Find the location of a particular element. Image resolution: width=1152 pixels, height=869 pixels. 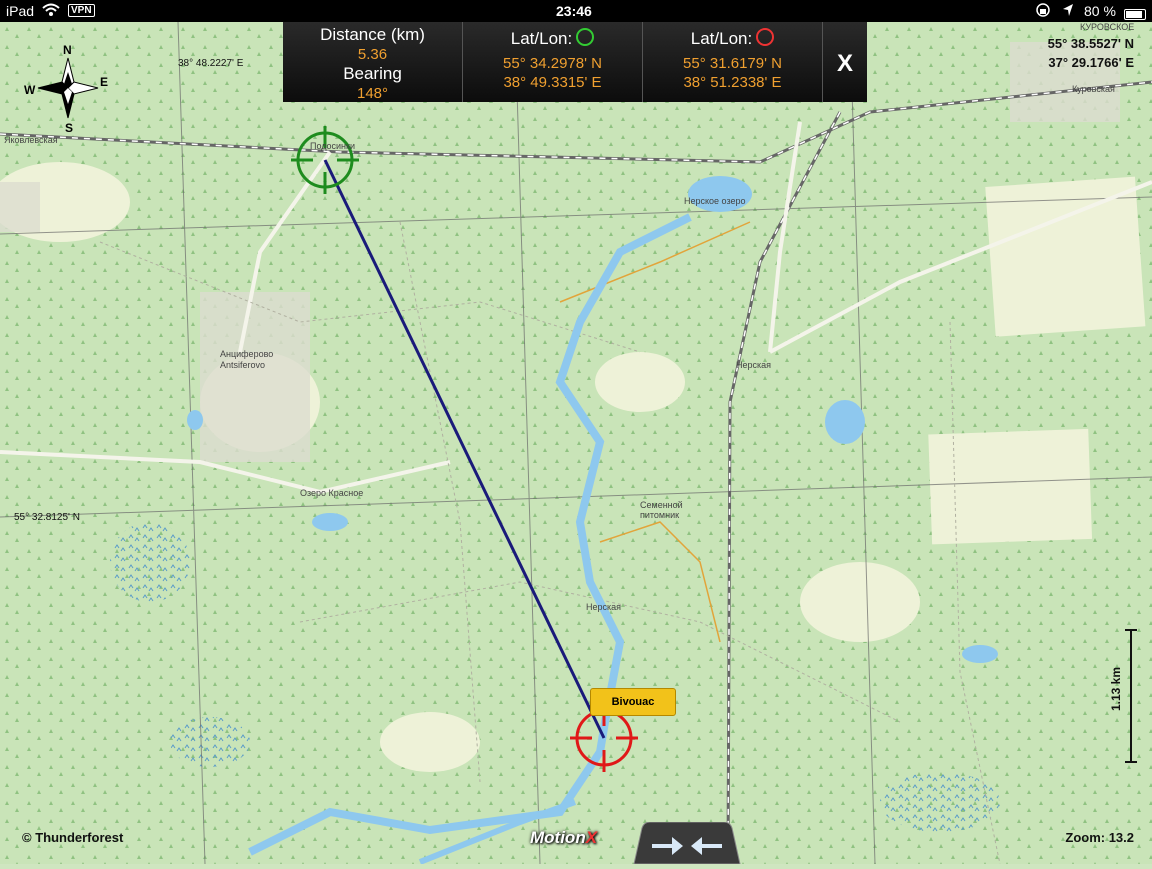

end-lon: 38° 51.2338' E is located at coordinates (732, 82).